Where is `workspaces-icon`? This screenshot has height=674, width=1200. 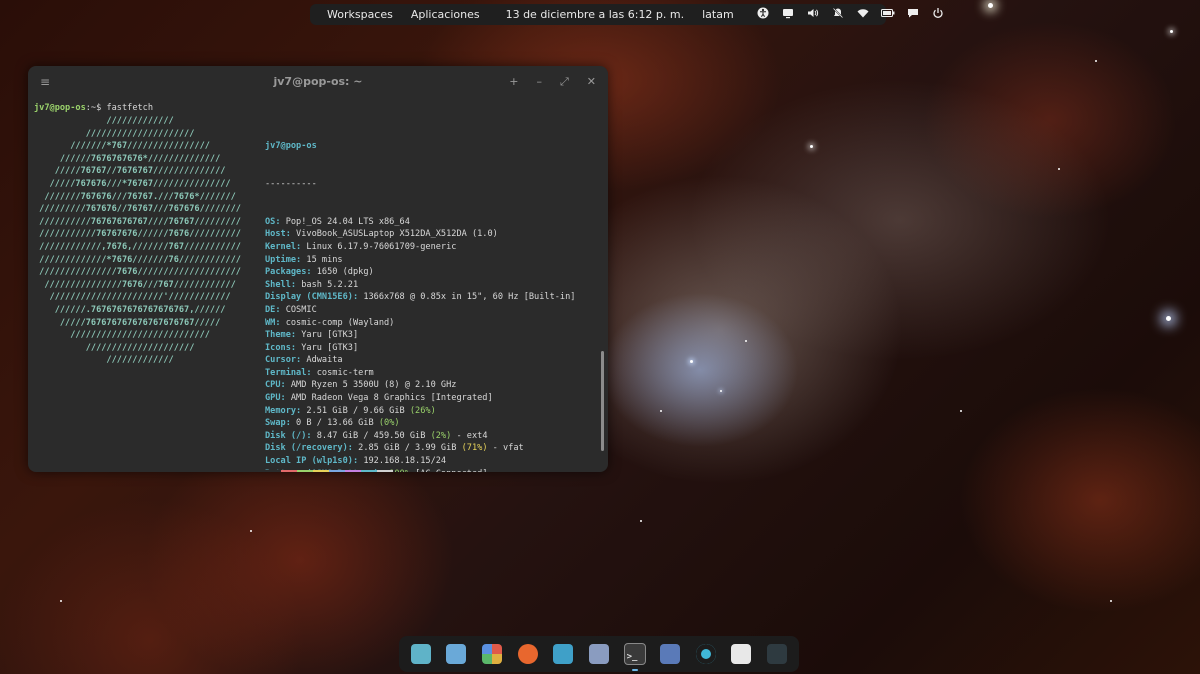
workspaces-icon is located at coordinates (456, 654).